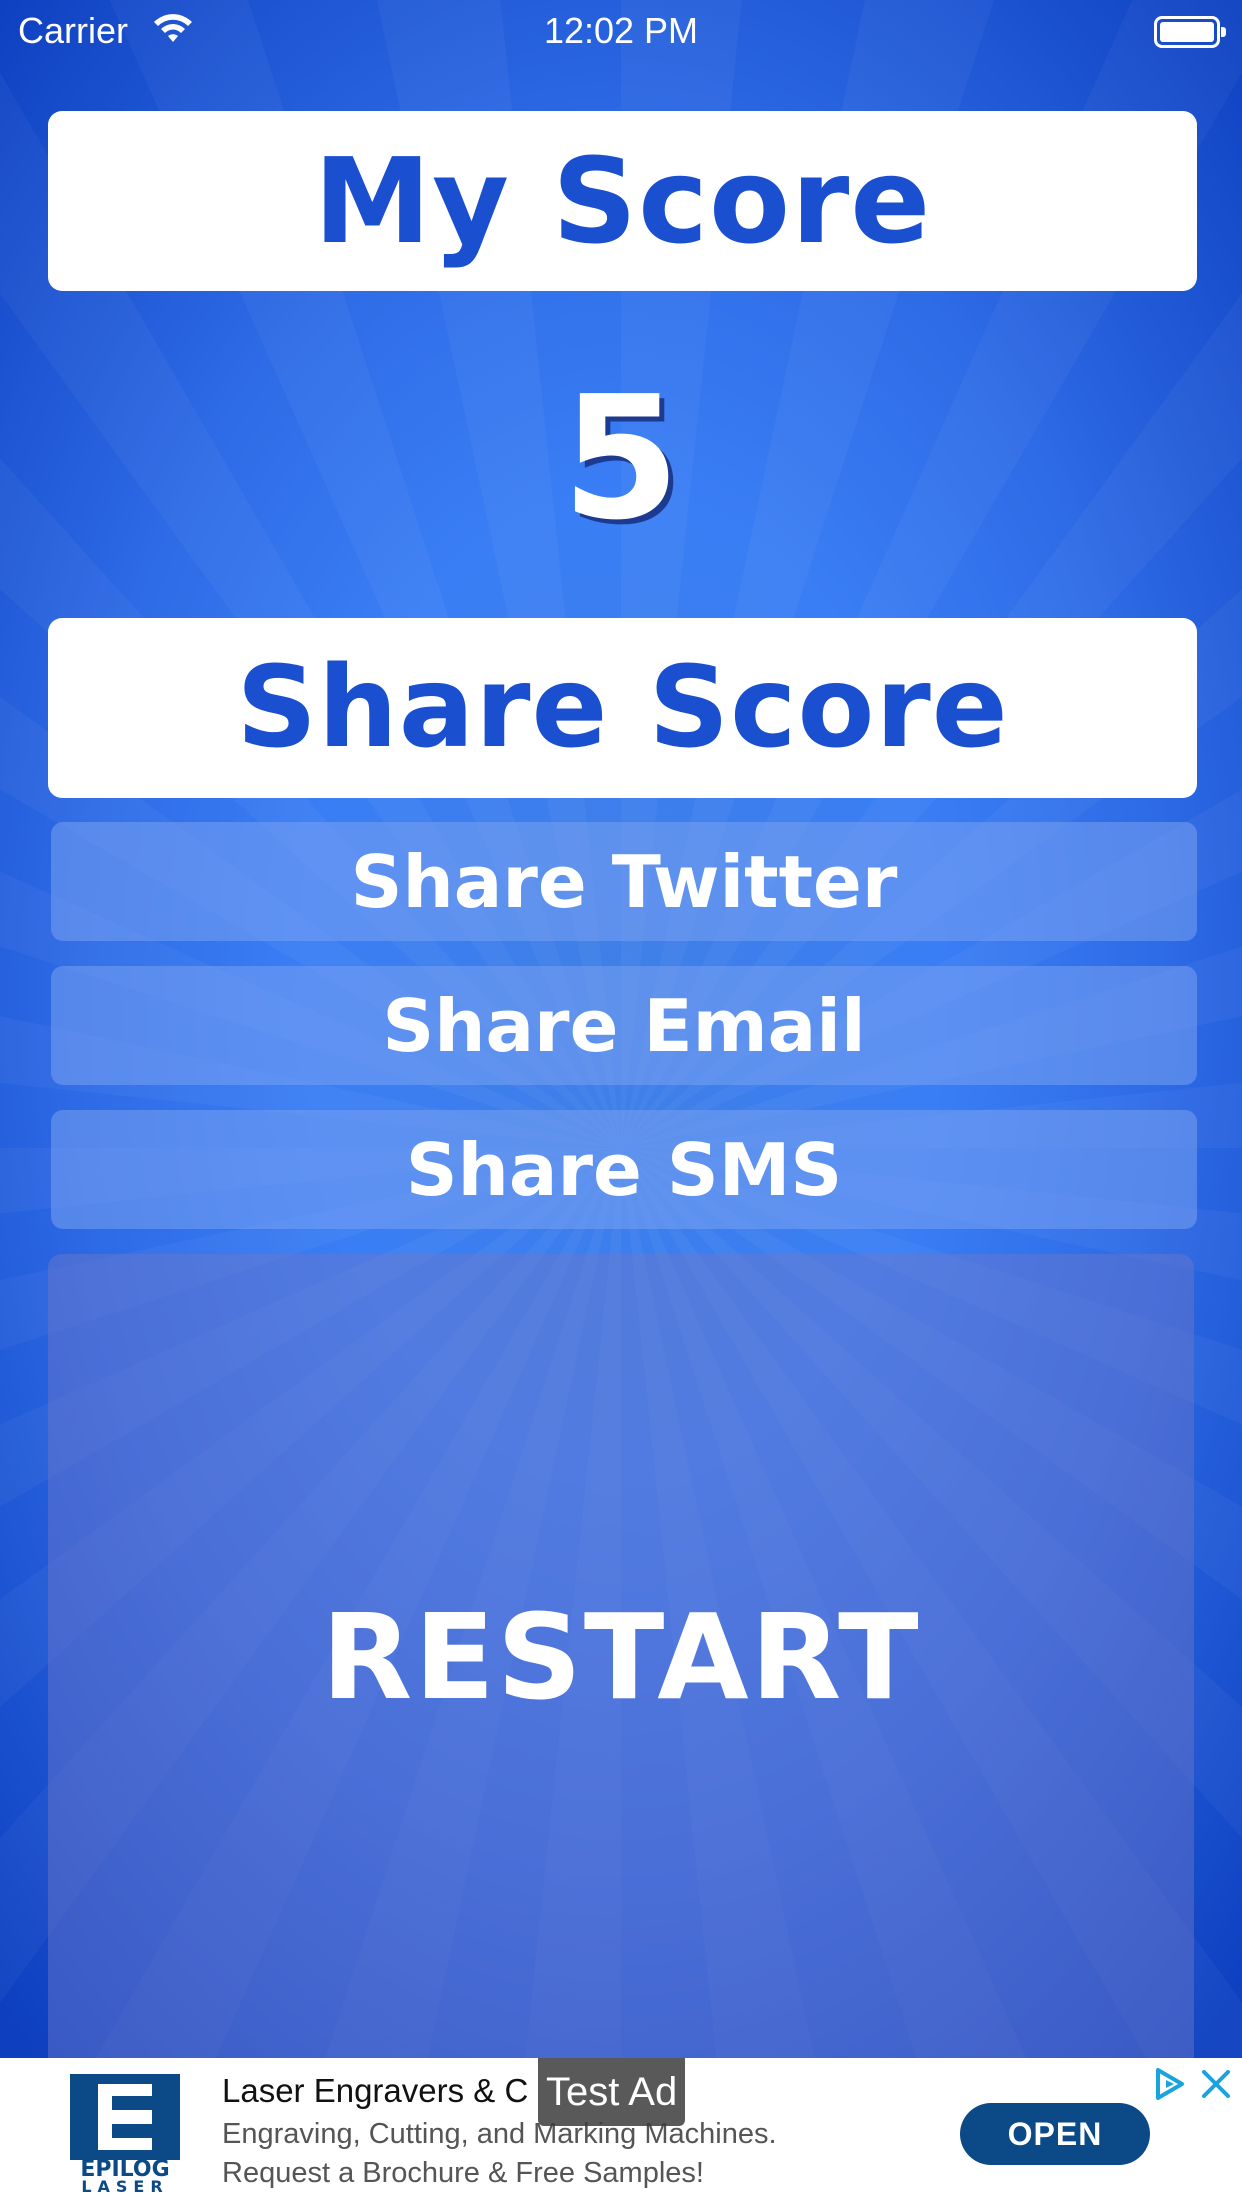 The image size is (1242, 2208). I want to click on adchoices-icon, so click(1170, 2084).